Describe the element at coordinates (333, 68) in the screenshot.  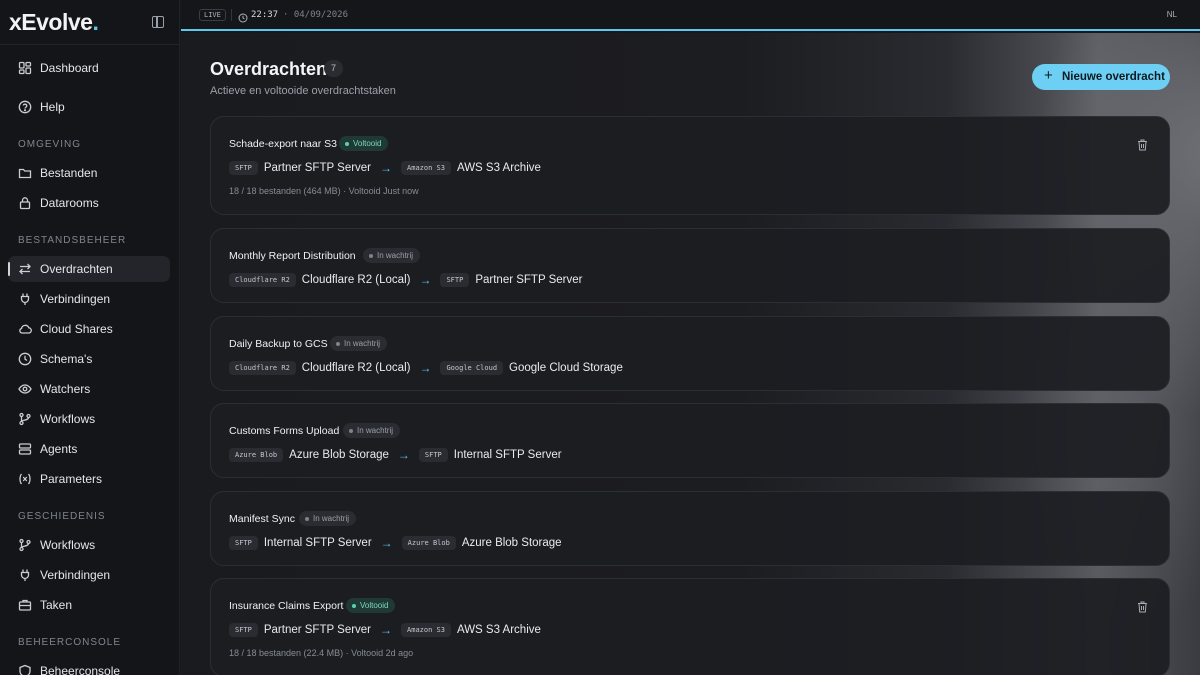
I see `transfer-count-badge: 7` at that location.